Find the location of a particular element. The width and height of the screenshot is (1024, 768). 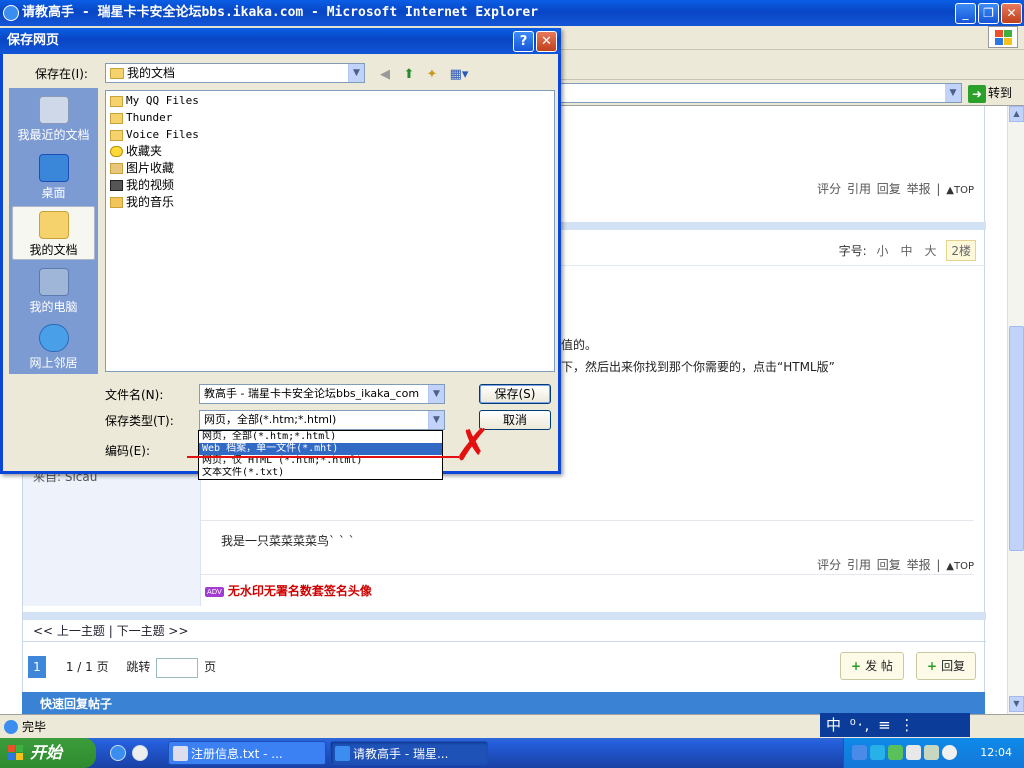

thread-navigation: << 上一主题 | 下一主题 >> is located at coordinates (504, 627).